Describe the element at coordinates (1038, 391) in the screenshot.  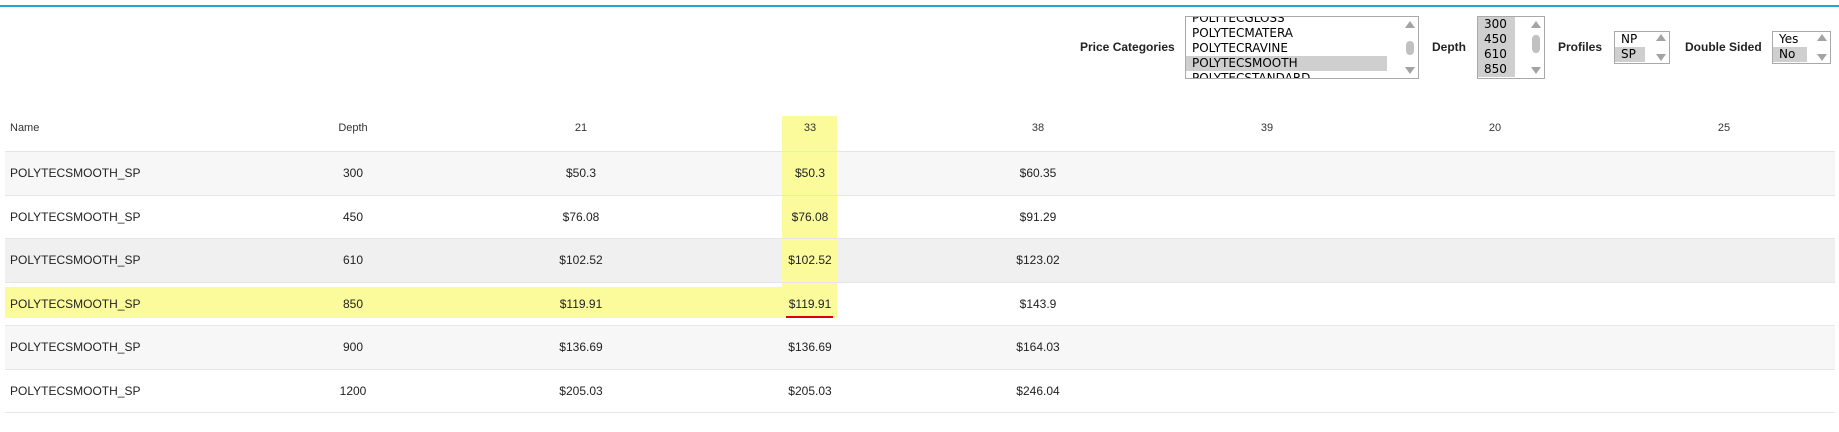
I see `cell-price: $246.04` at that location.